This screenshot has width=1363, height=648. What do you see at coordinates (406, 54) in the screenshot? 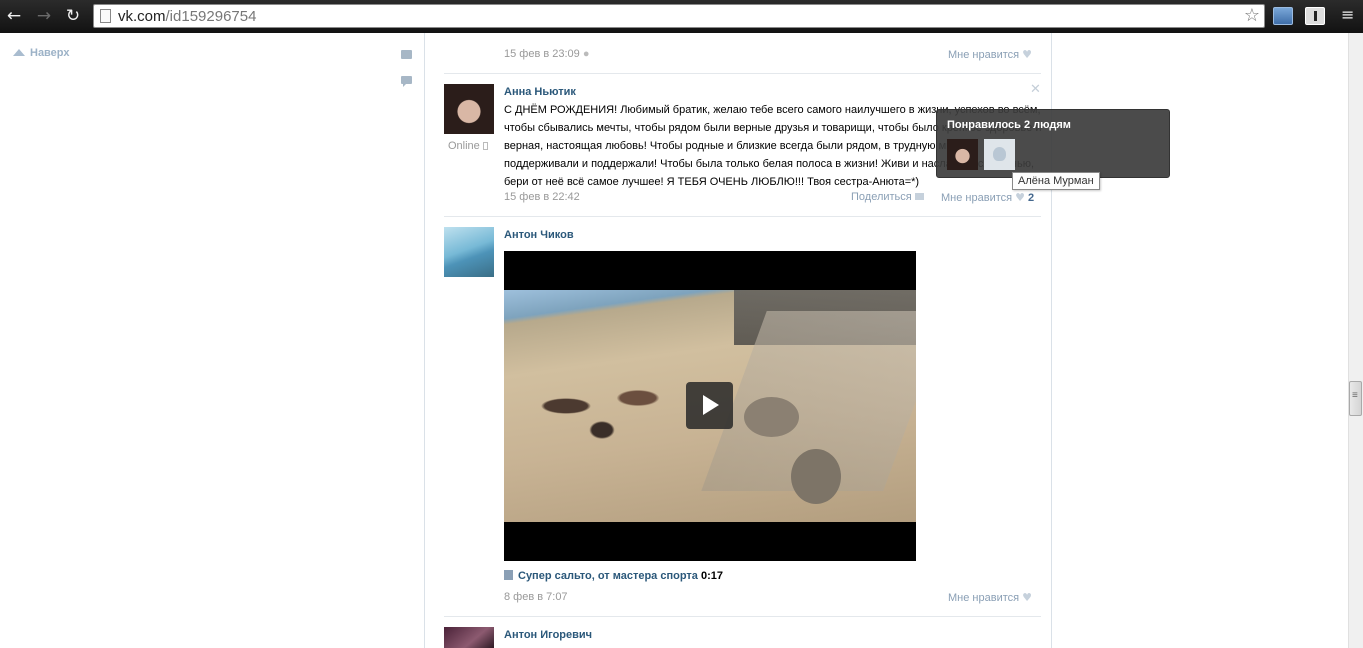
I see `mail-icon` at bounding box center [406, 54].